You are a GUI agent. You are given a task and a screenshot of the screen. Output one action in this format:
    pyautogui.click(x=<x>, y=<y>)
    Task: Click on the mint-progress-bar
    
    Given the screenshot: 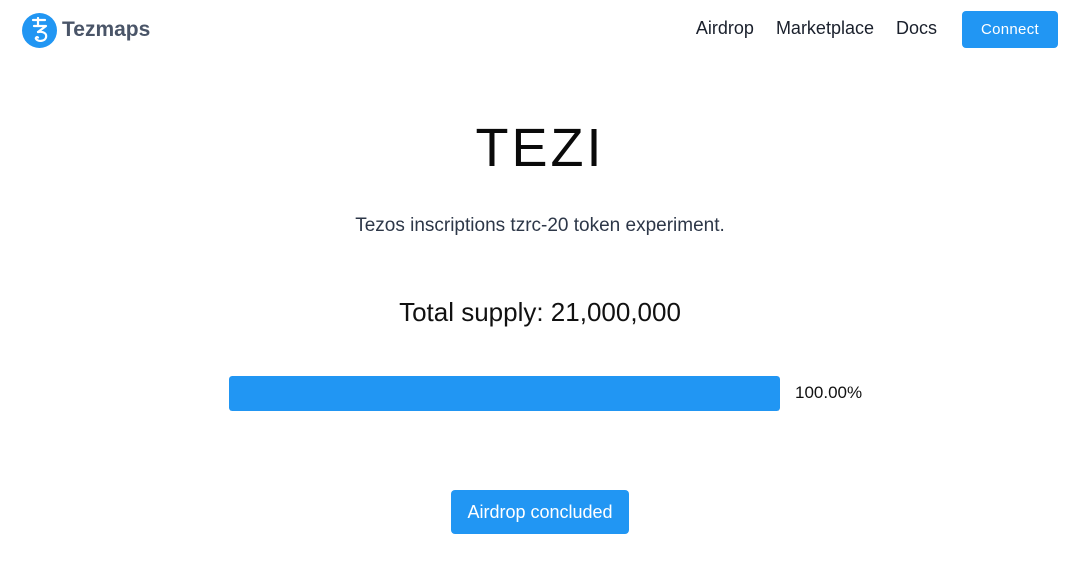 What is the action you would take?
    pyautogui.click(x=504, y=393)
    